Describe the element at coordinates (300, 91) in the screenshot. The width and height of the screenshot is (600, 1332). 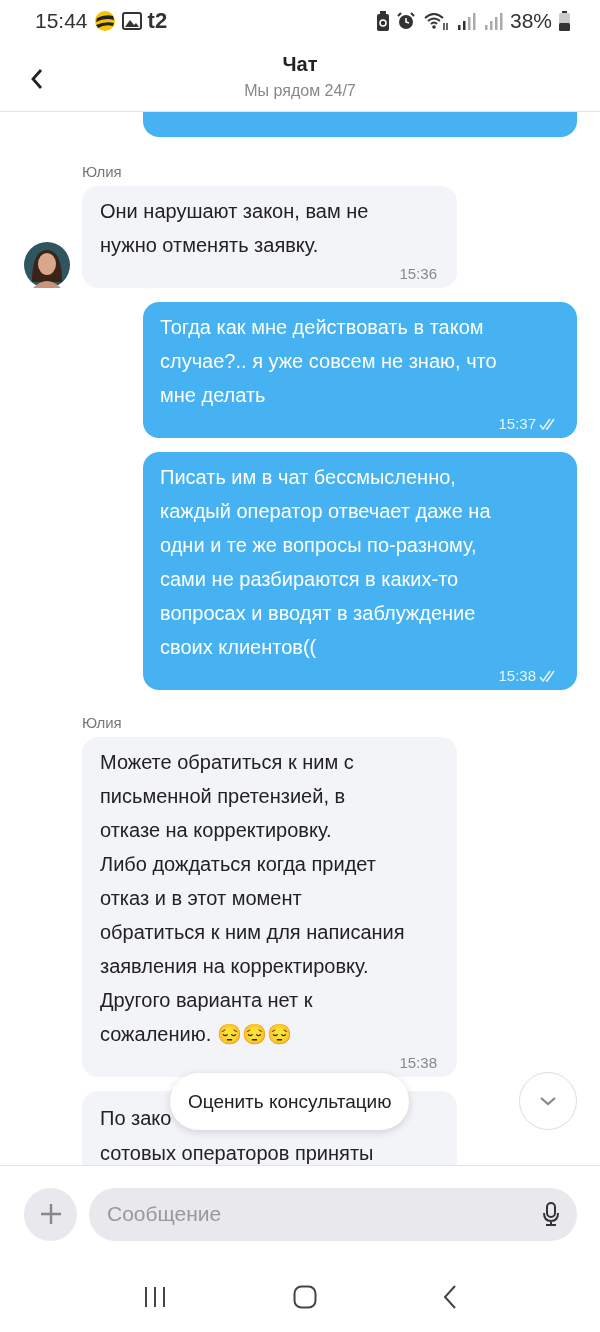
I see `chat-subtitle: Мы рядом 24/7` at that location.